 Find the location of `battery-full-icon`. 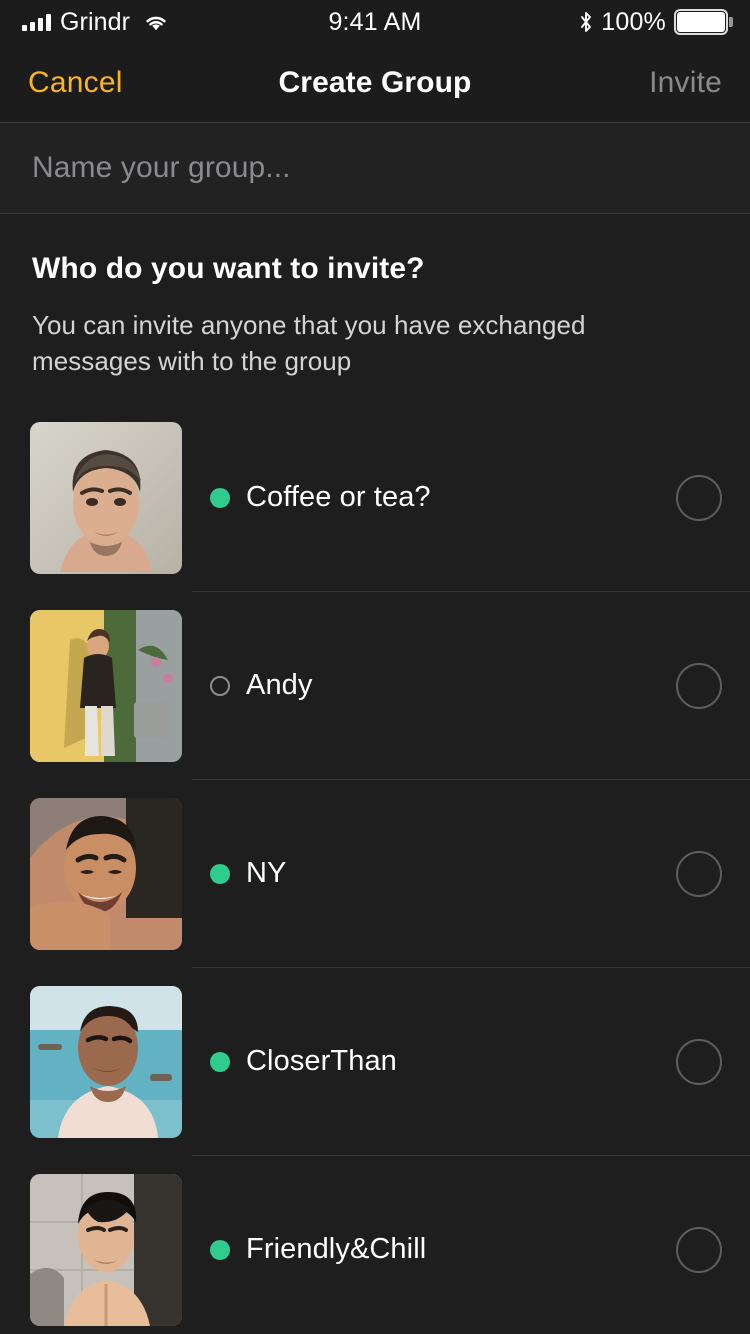

battery-full-icon is located at coordinates (703, 22).